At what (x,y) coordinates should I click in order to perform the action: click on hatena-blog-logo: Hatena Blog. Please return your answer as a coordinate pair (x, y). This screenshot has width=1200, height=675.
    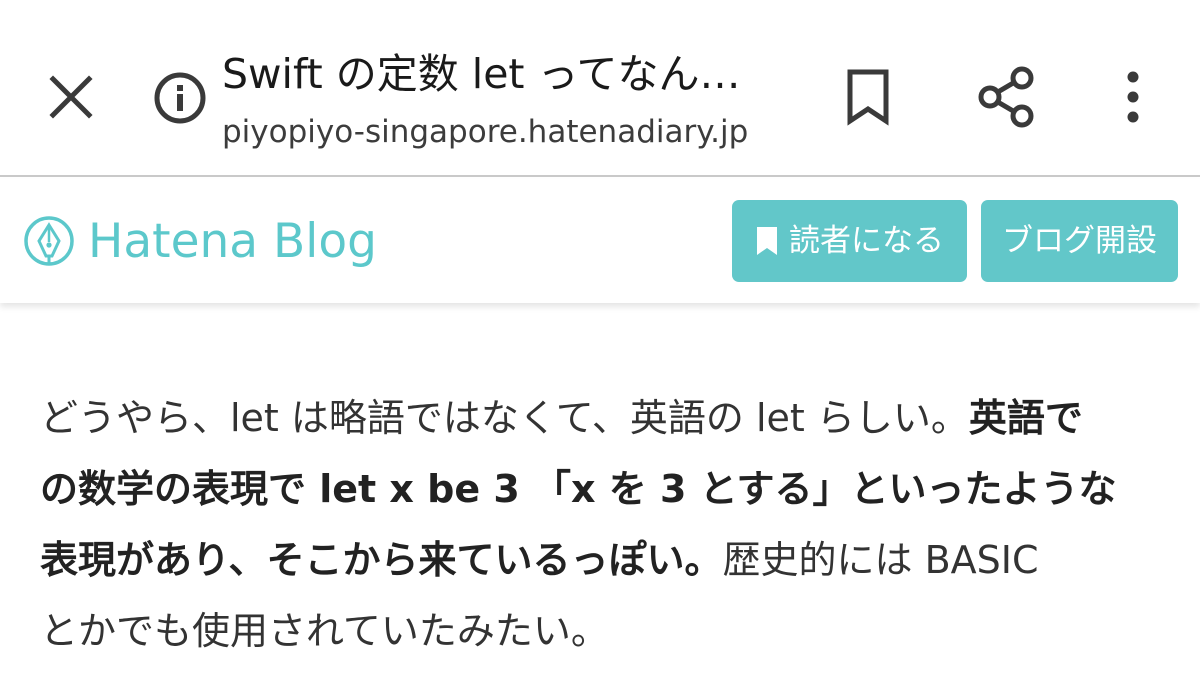
    Looking at the image, I should click on (222, 241).